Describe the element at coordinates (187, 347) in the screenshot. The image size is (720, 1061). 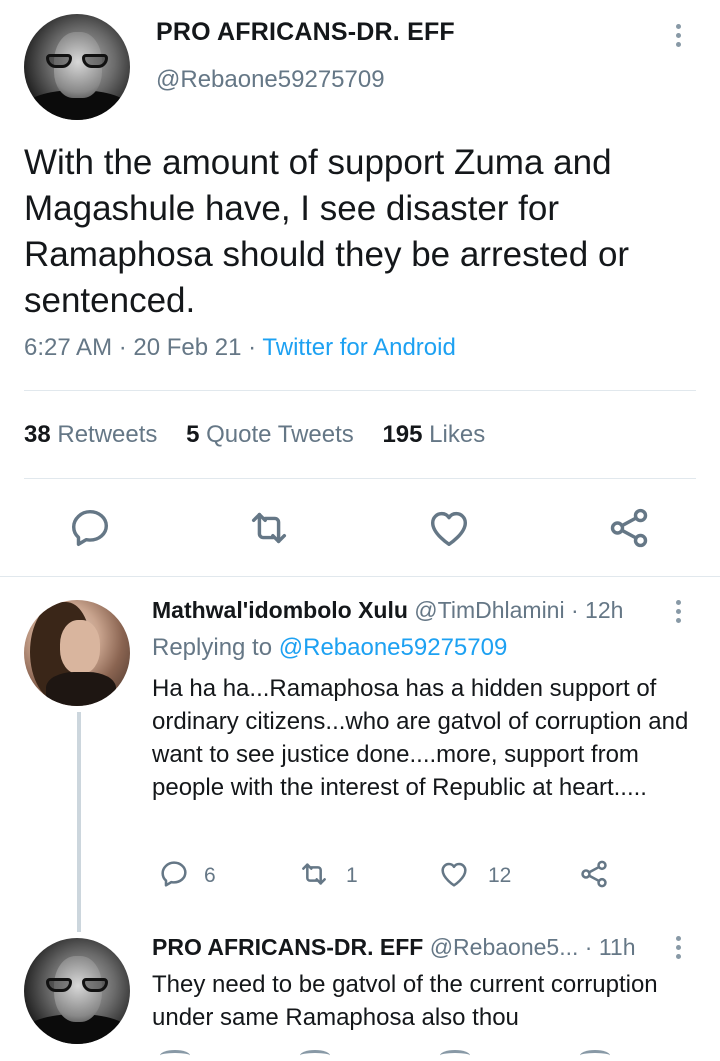
I see `tweet-date: 20 Feb 21` at that location.